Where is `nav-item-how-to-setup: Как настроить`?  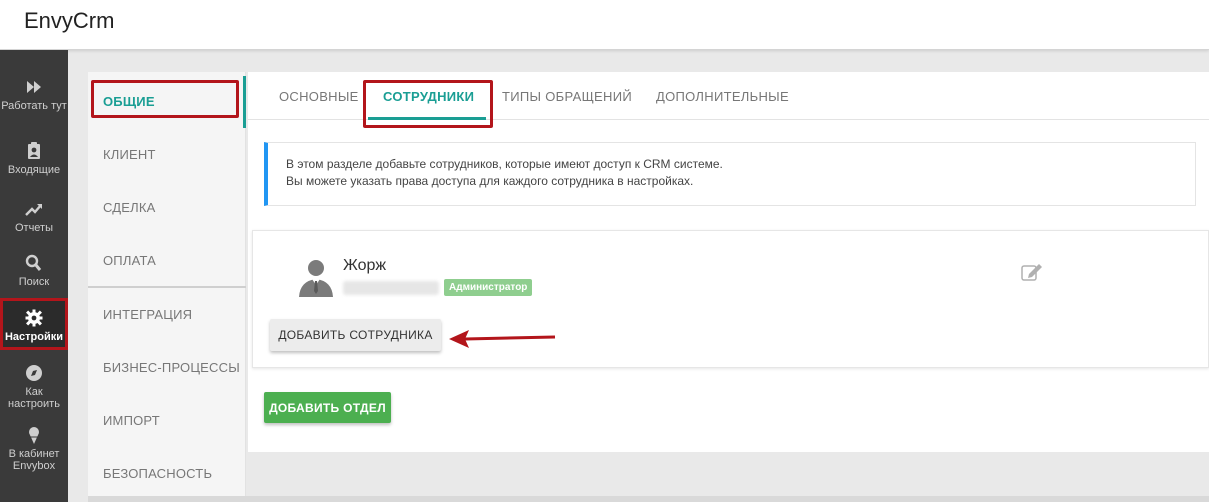 nav-item-how-to-setup: Как настроить is located at coordinates (34, 387).